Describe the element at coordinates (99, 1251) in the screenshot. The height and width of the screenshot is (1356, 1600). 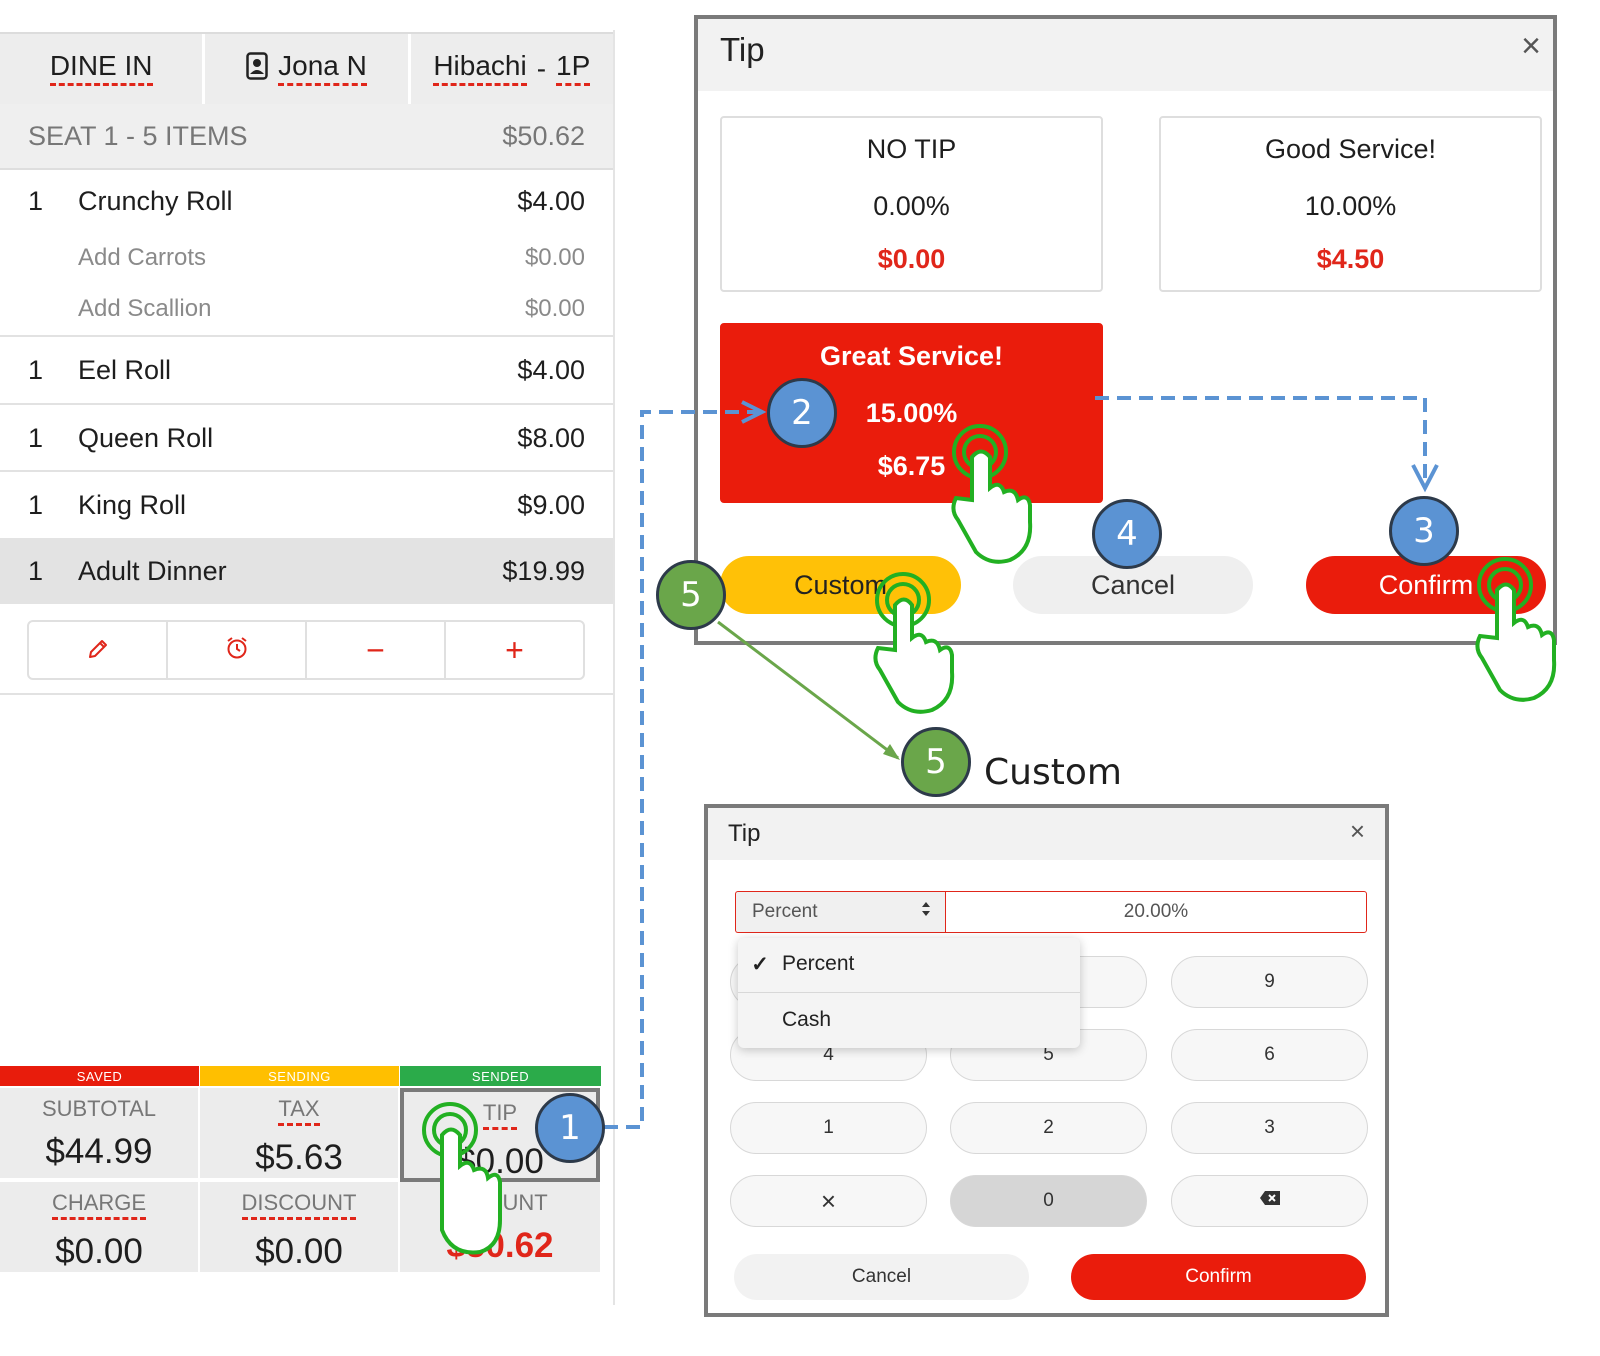
I see `charge-value: $0.00` at that location.